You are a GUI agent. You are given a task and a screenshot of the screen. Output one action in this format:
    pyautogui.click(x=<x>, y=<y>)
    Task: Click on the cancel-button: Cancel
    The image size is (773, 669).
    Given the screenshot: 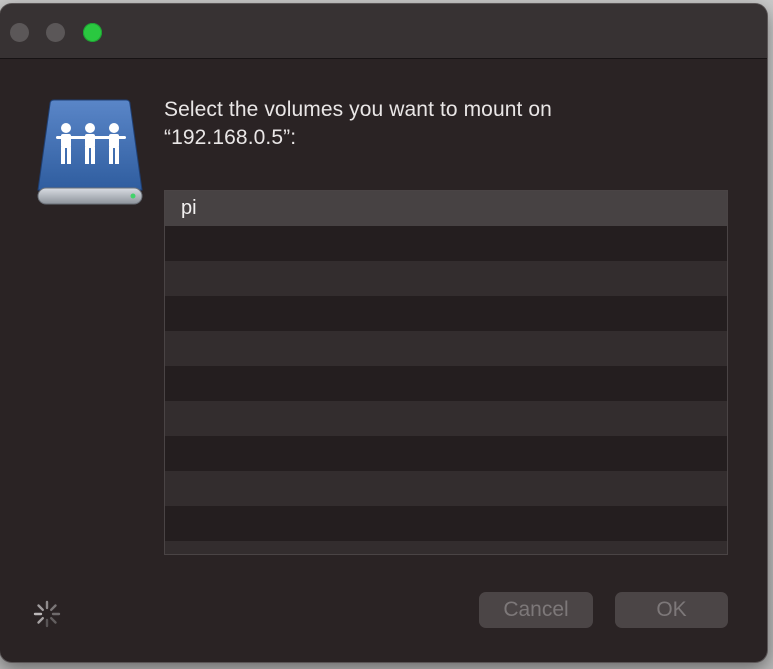 What is the action you would take?
    pyautogui.click(x=536, y=610)
    